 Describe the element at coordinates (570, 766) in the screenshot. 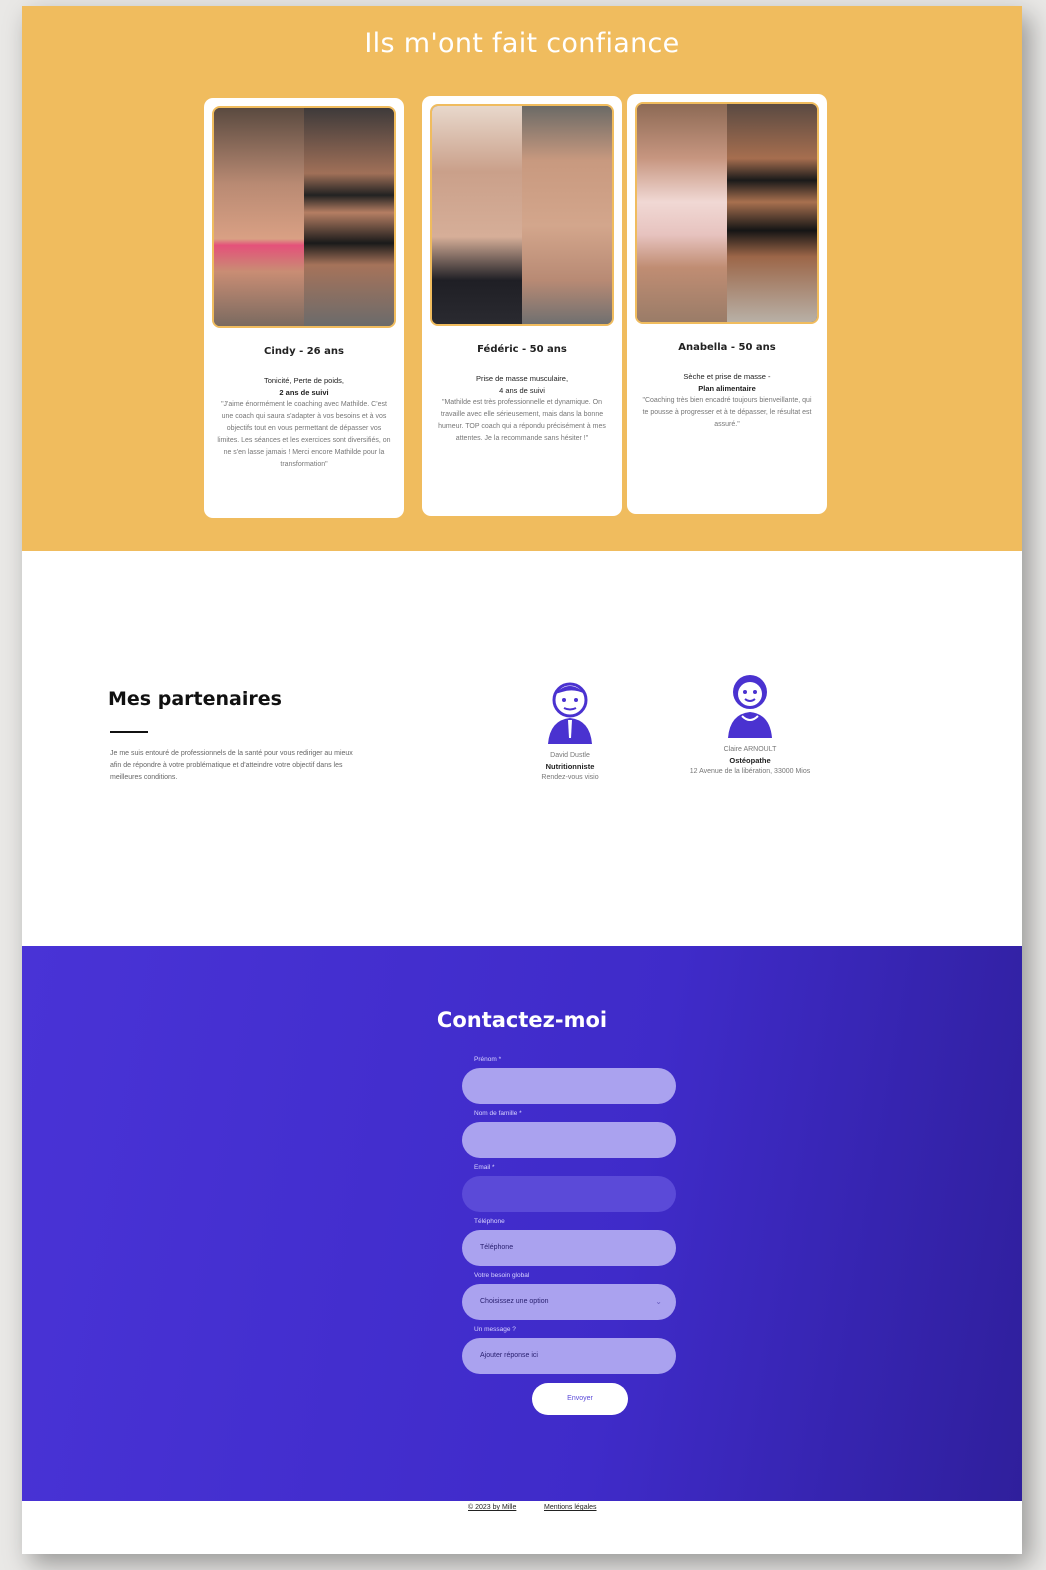

I see `partner-role: Nutritionniste` at that location.